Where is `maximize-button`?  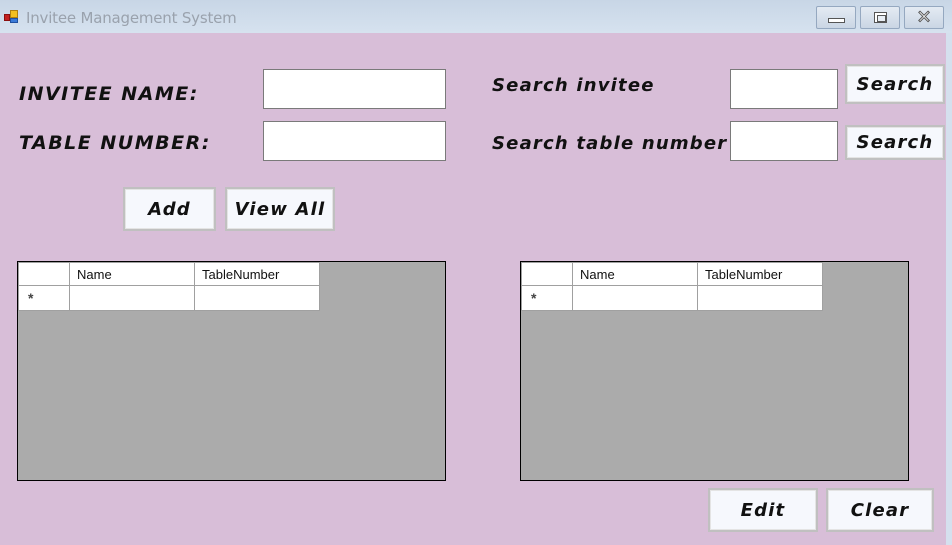
maximize-button is located at coordinates (880, 17).